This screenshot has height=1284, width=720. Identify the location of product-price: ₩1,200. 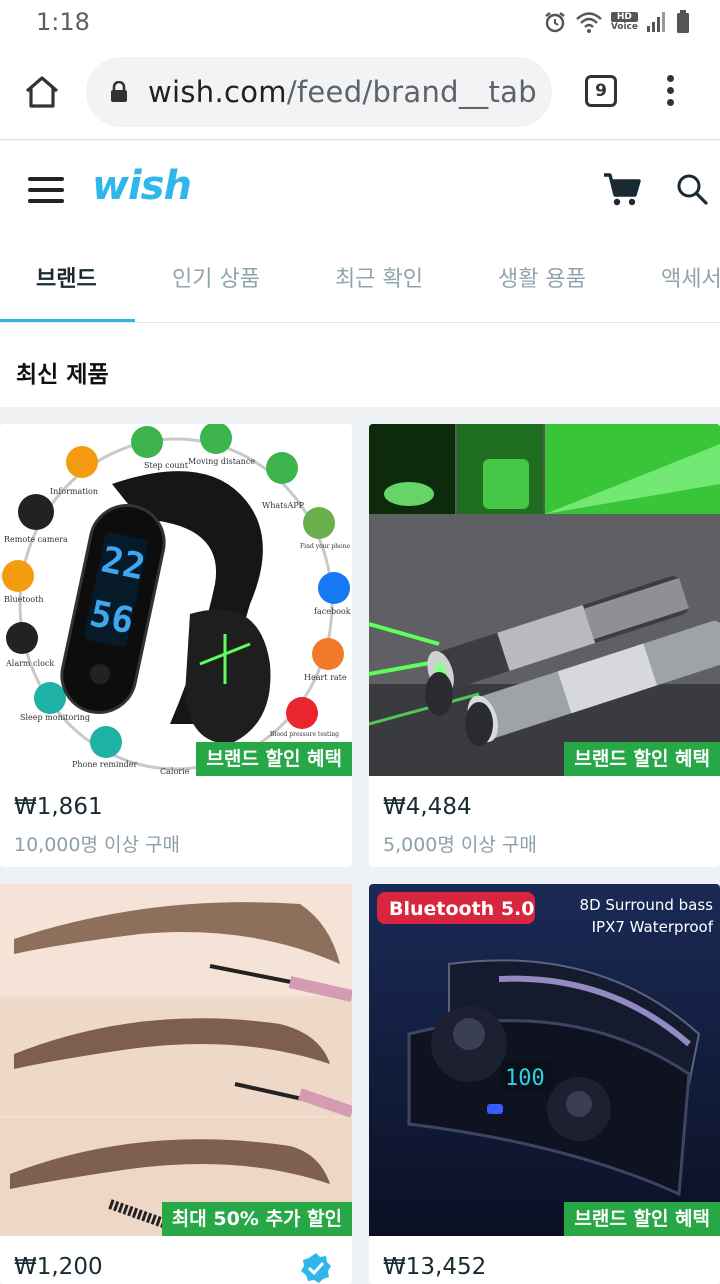
(58, 1267).